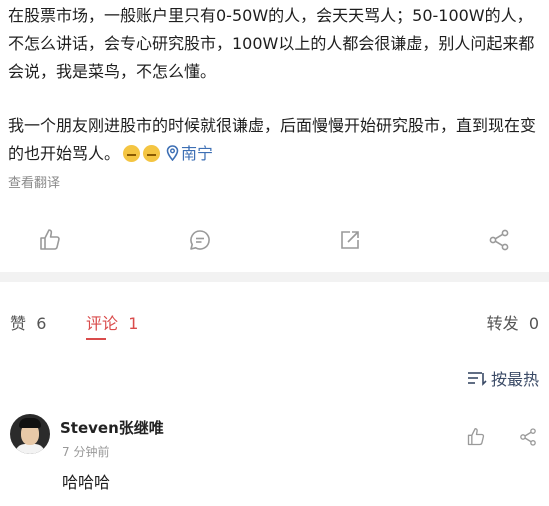 The image size is (549, 506). I want to click on post-paragraph-2-text: 我一个朋友刚进股市的时候就很谦虚，后面慢慢开始研究股市，直到现在变的也开始骂人。, so click(272, 139).